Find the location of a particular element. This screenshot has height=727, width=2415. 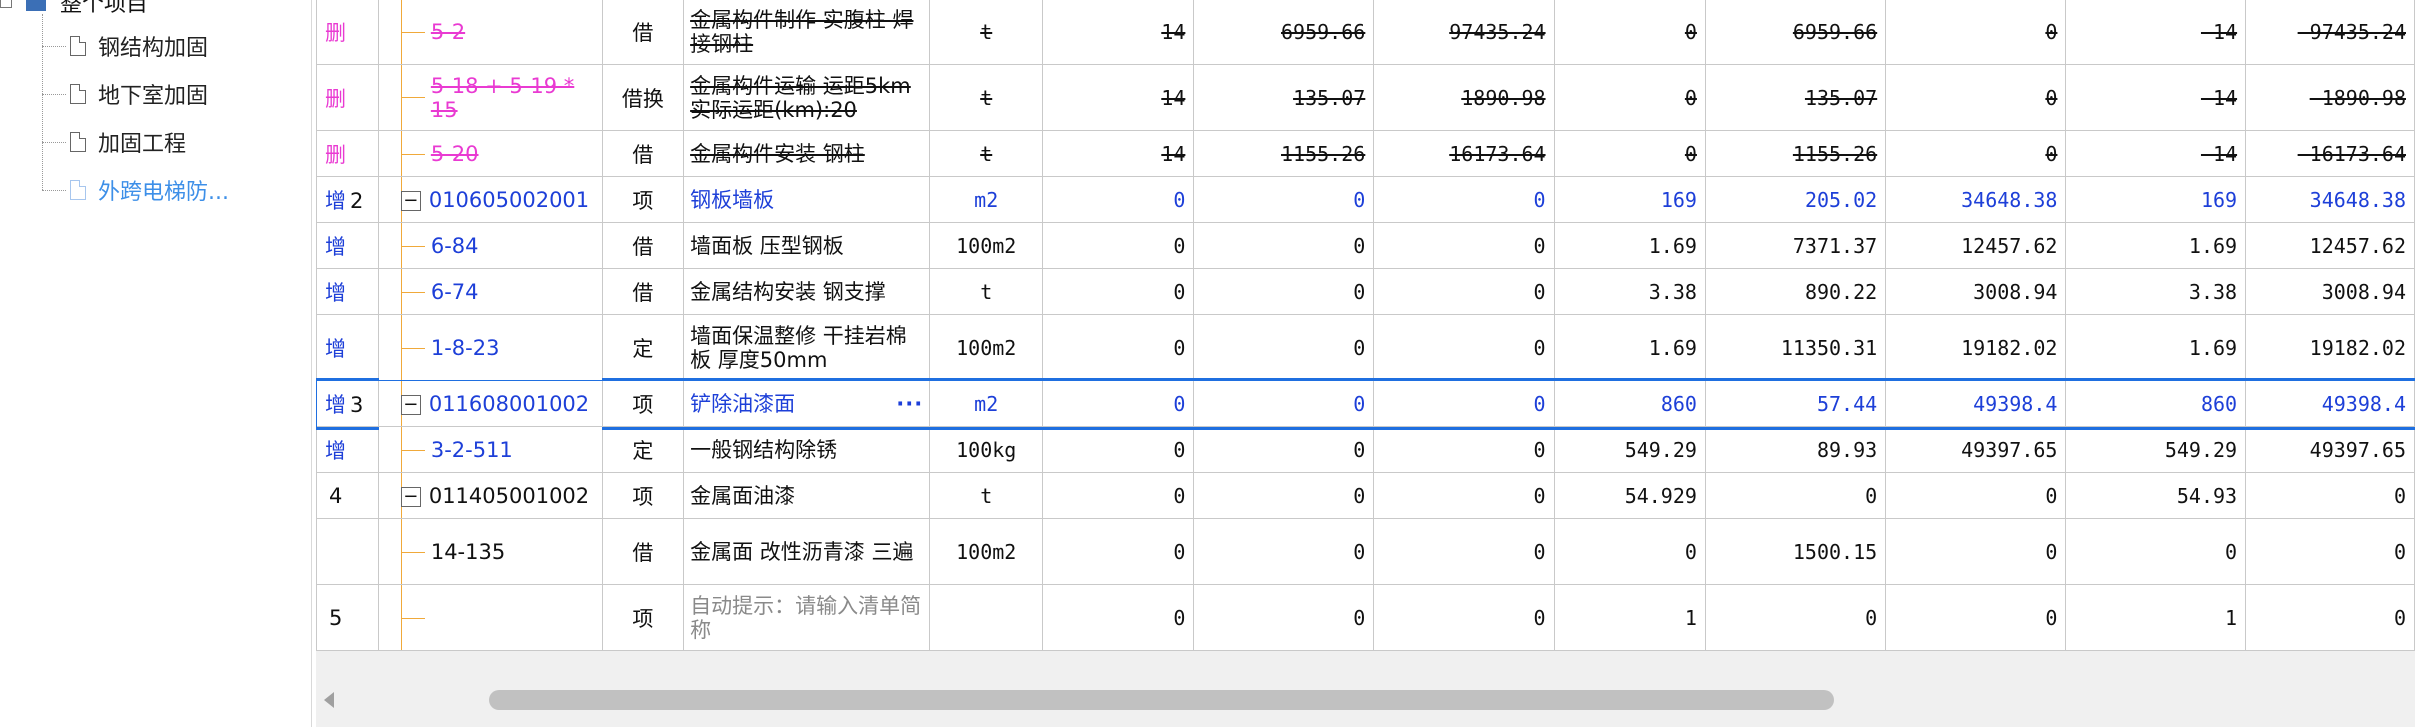

value-cell-2: 1155.26 is located at coordinates (1284, 153).